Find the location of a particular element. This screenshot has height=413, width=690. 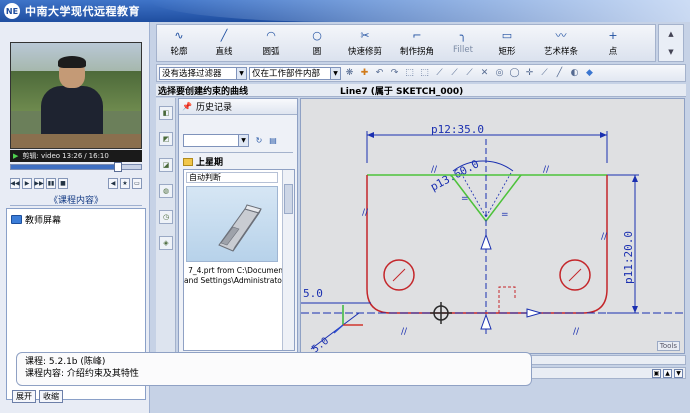

mid-point-icon: ⟋ is located at coordinates (454, 73).